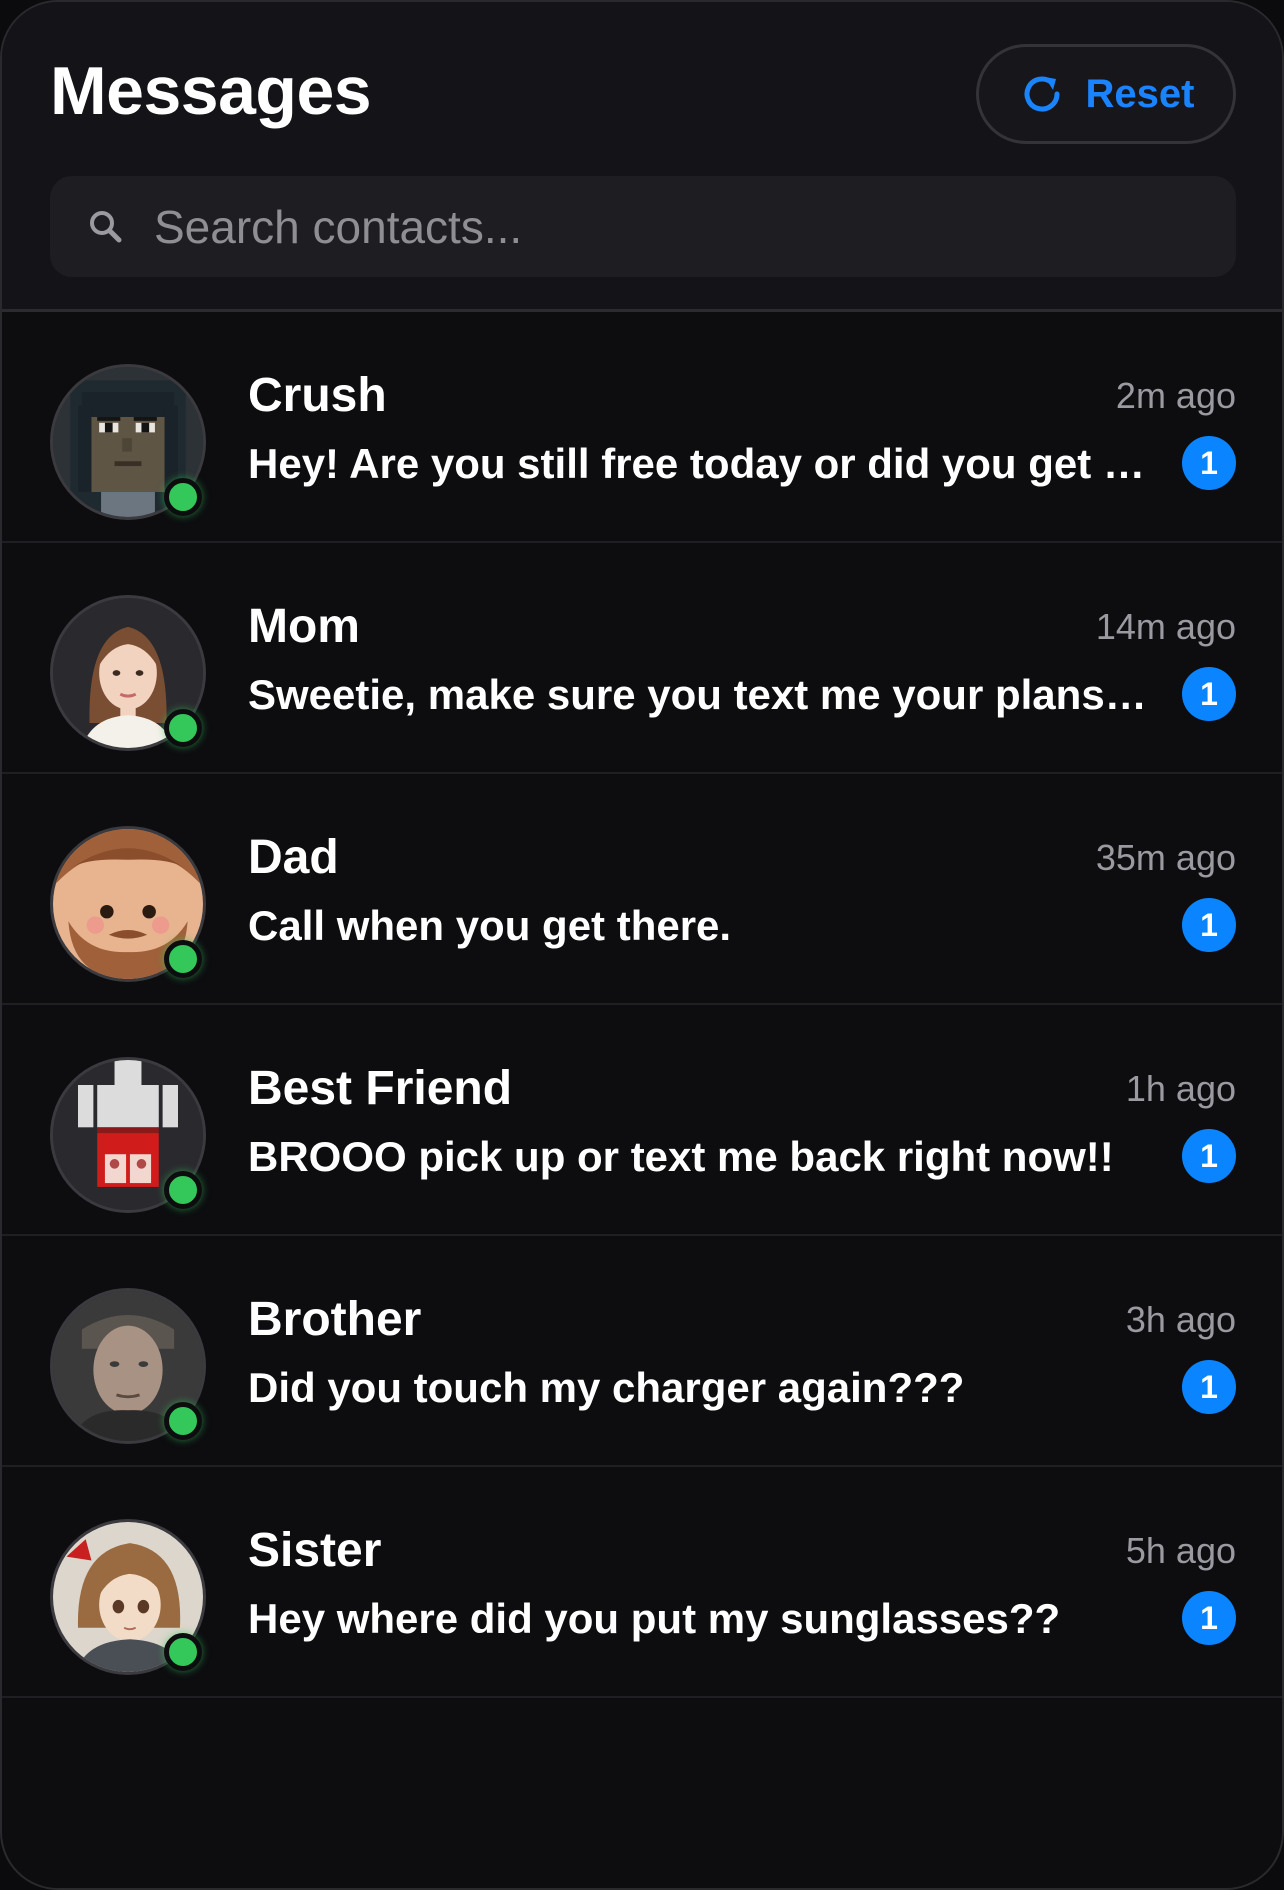 Image resolution: width=1284 pixels, height=1890 pixels. What do you see at coordinates (1165, 626) in the screenshot?
I see `message-time: 14m ago` at bounding box center [1165, 626].